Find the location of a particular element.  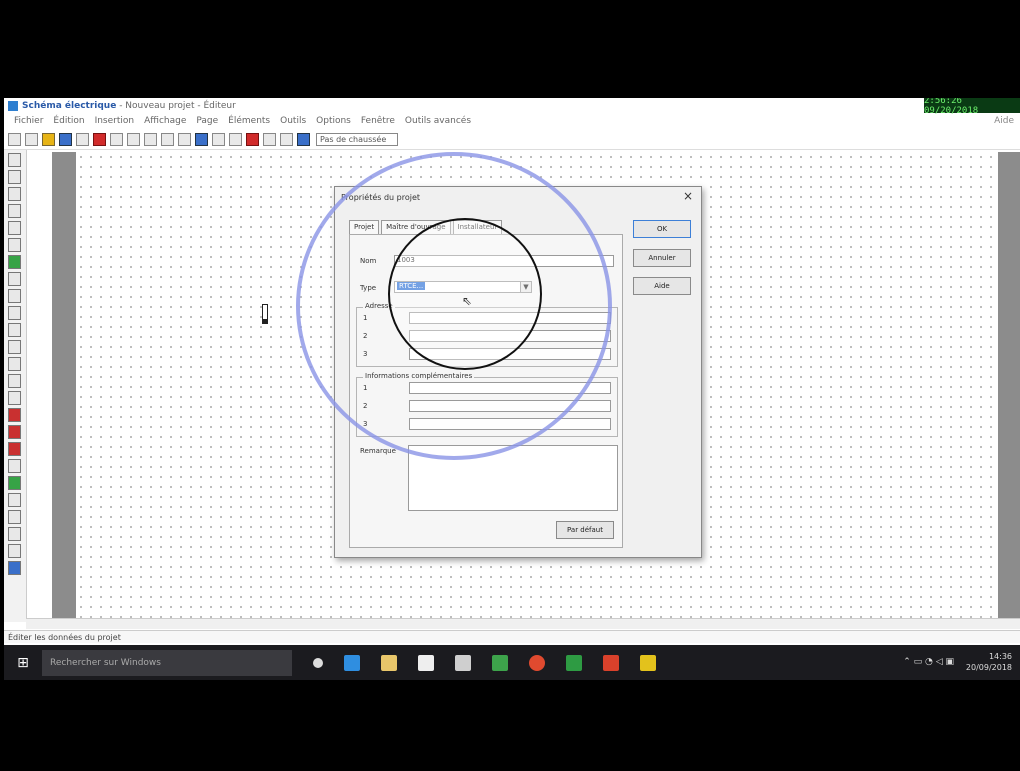

adresse-row-1-label: 1 is located at coordinates (365, 318).